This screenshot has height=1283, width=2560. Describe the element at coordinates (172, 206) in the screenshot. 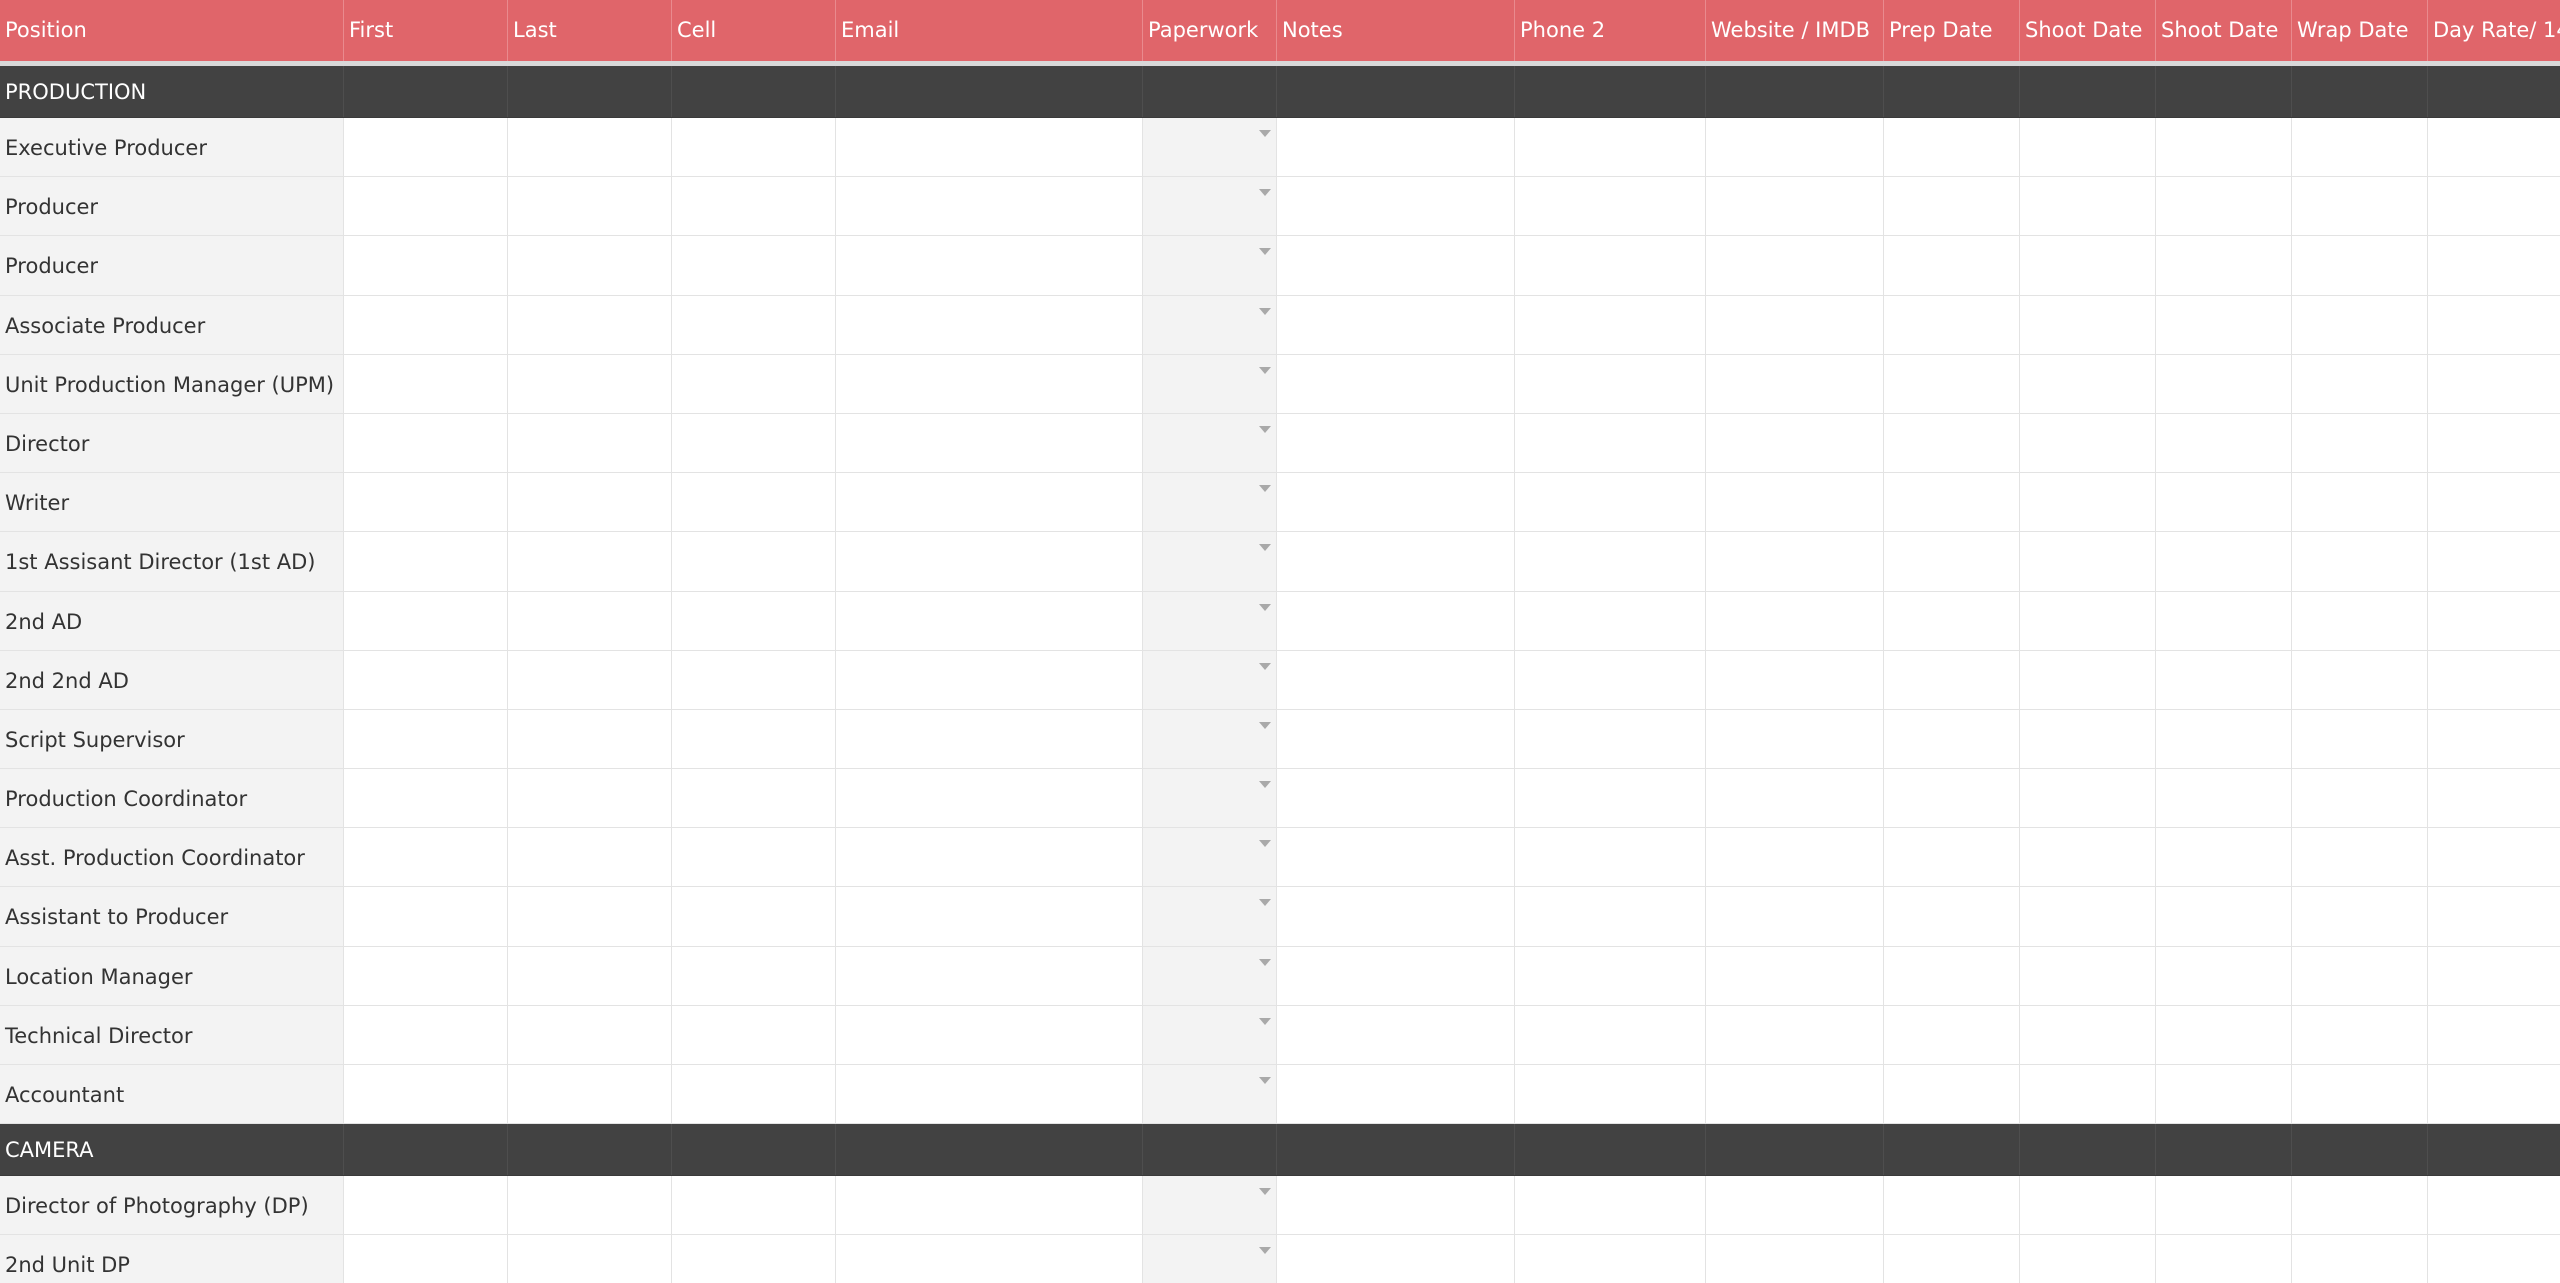

I see `position-cell: Producer` at that location.